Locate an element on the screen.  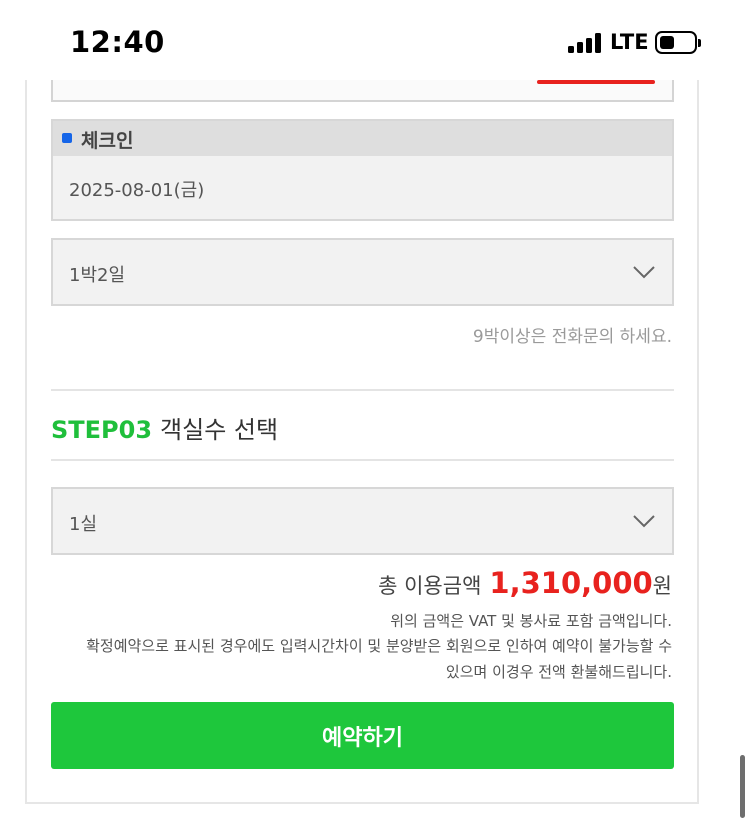
reserve-button: 예약하기 is located at coordinates (362, 735).